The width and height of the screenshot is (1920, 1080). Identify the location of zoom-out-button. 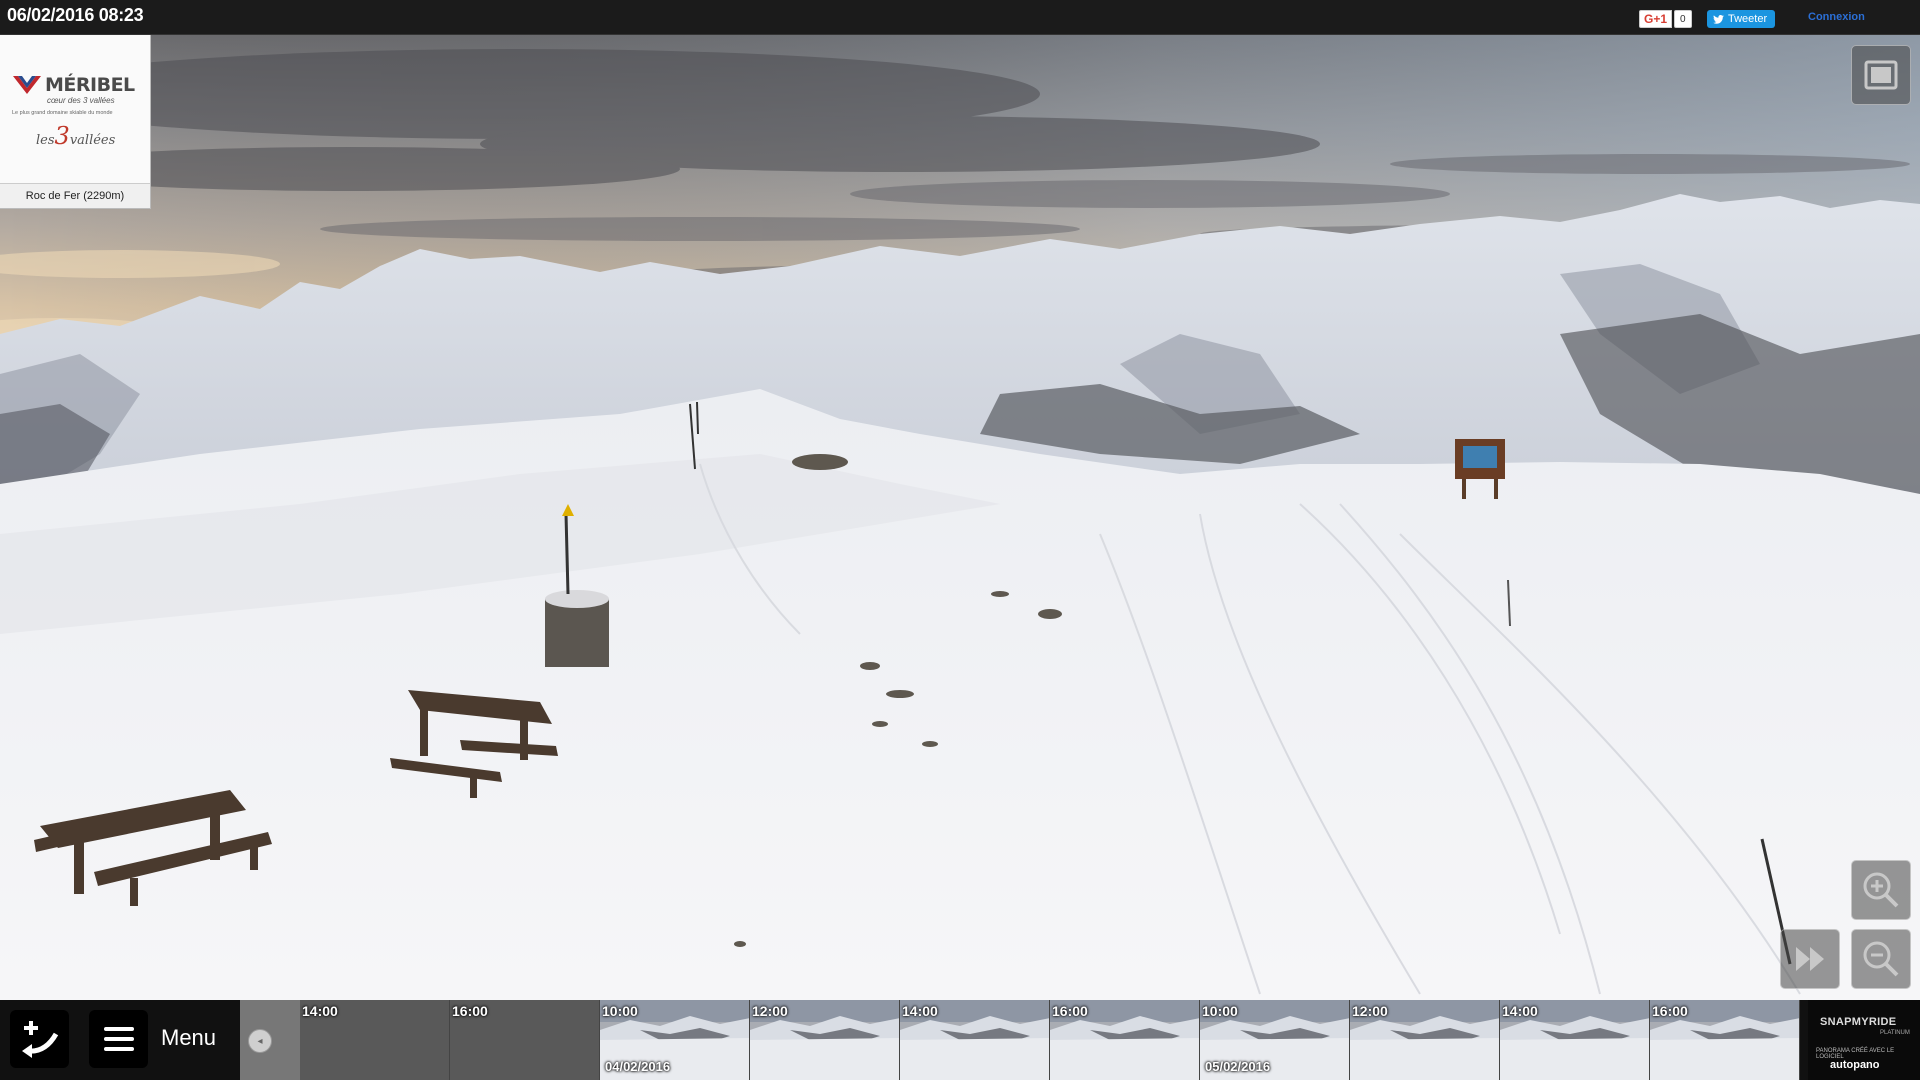
(1881, 959).